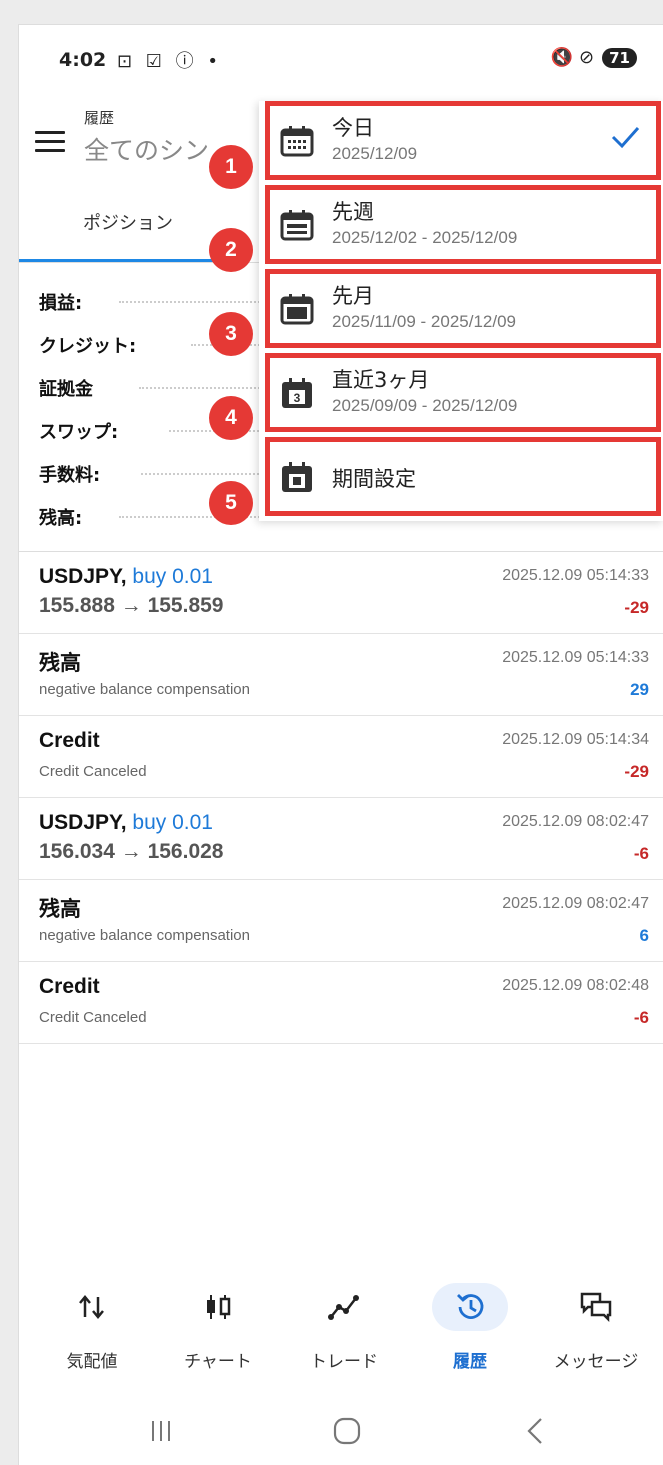 The height and width of the screenshot is (1465, 663). I want to click on period-label: 直近3ヶ月, so click(381, 380).